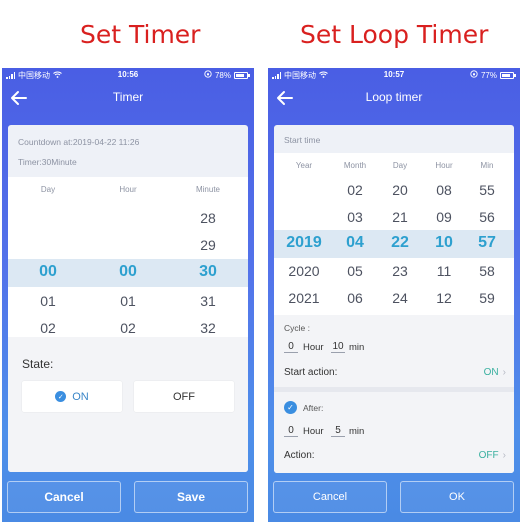  What do you see at coordinates (128, 328) in the screenshot?
I see `wheel-hour-option: 02` at bounding box center [128, 328].